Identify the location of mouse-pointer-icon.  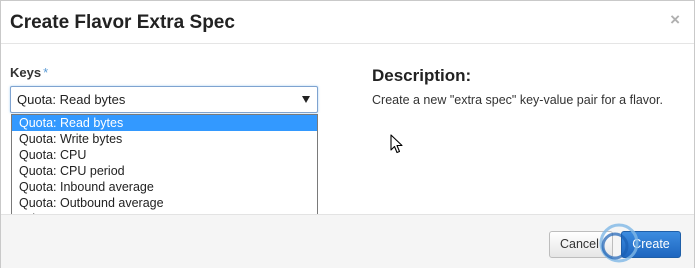
(396, 144).